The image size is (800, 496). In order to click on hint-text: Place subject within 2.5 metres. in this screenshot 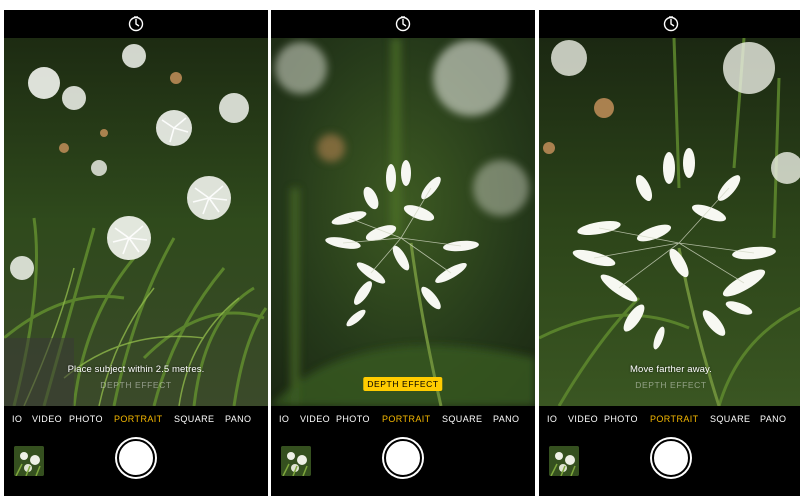, I will do `click(136, 369)`.